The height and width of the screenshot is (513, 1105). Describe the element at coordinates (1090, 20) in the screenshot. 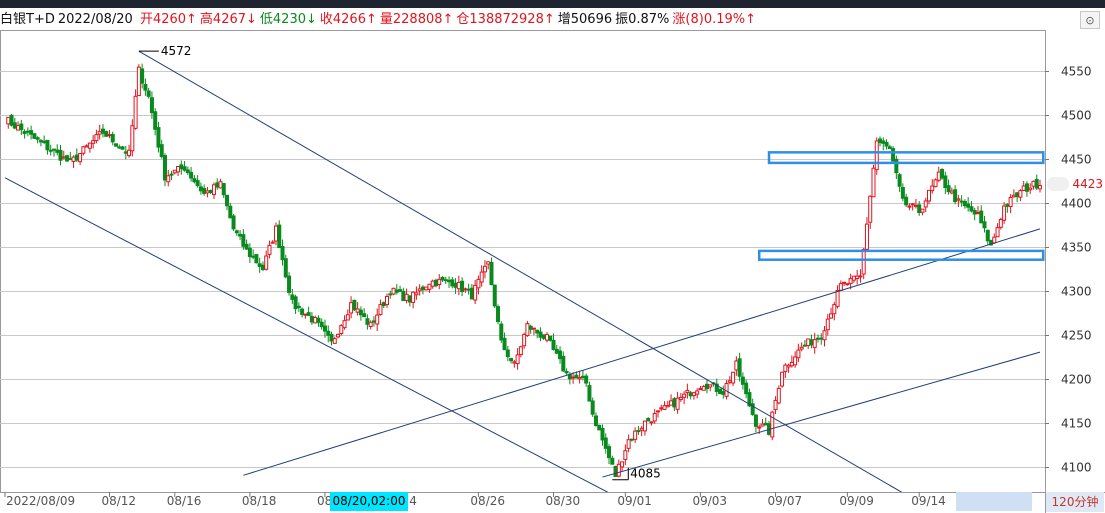

I see `zoom-icon: ⊙` at that location.